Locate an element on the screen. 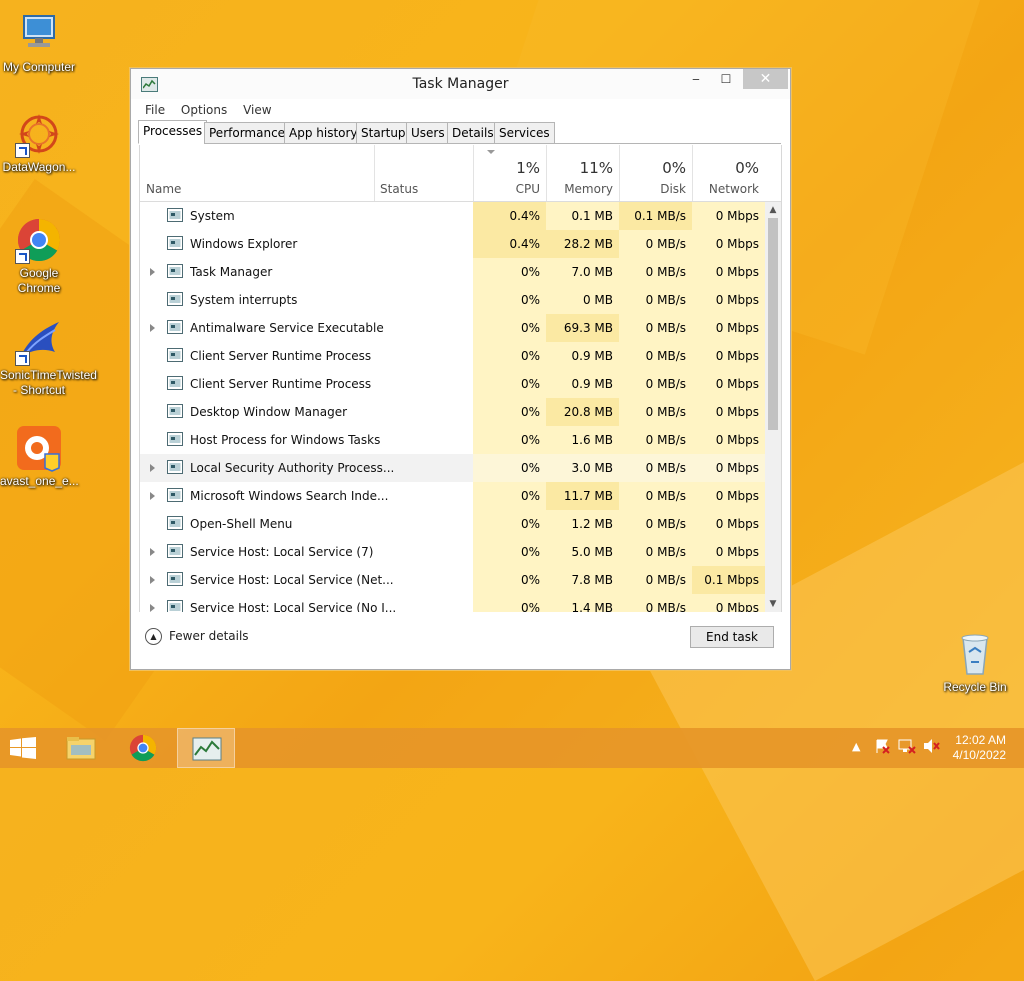 The width and height of the screenshot is (1024, 981). desktop-icon-label: SonicTimeTwisted - Shortcut is located at coordinates (48, 382).